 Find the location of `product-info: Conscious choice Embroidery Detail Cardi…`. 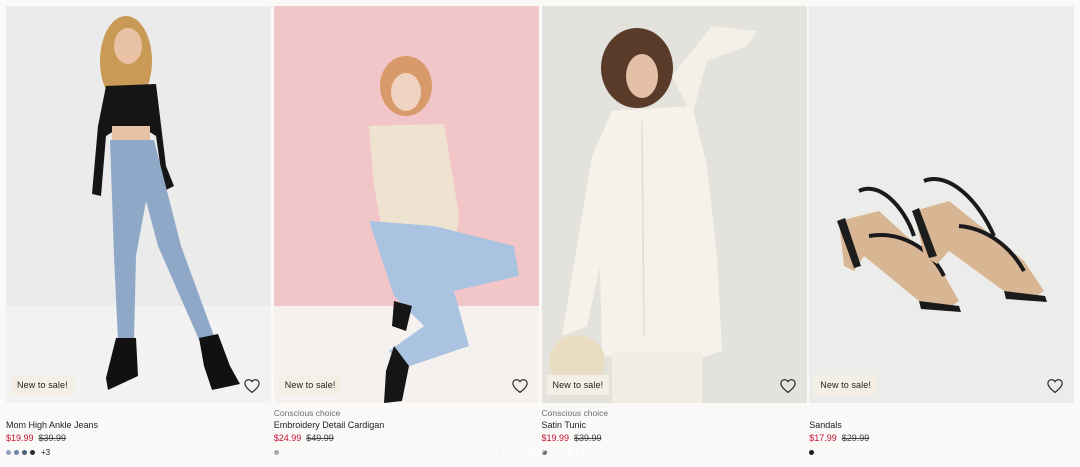

product-info: Conscious choice Embroidery Detail Cardi… is located at coordinates (406, 433).